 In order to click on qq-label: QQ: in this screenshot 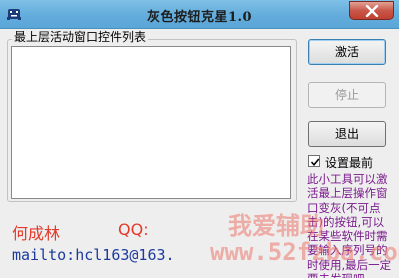, I will do `click(133, 229)`.